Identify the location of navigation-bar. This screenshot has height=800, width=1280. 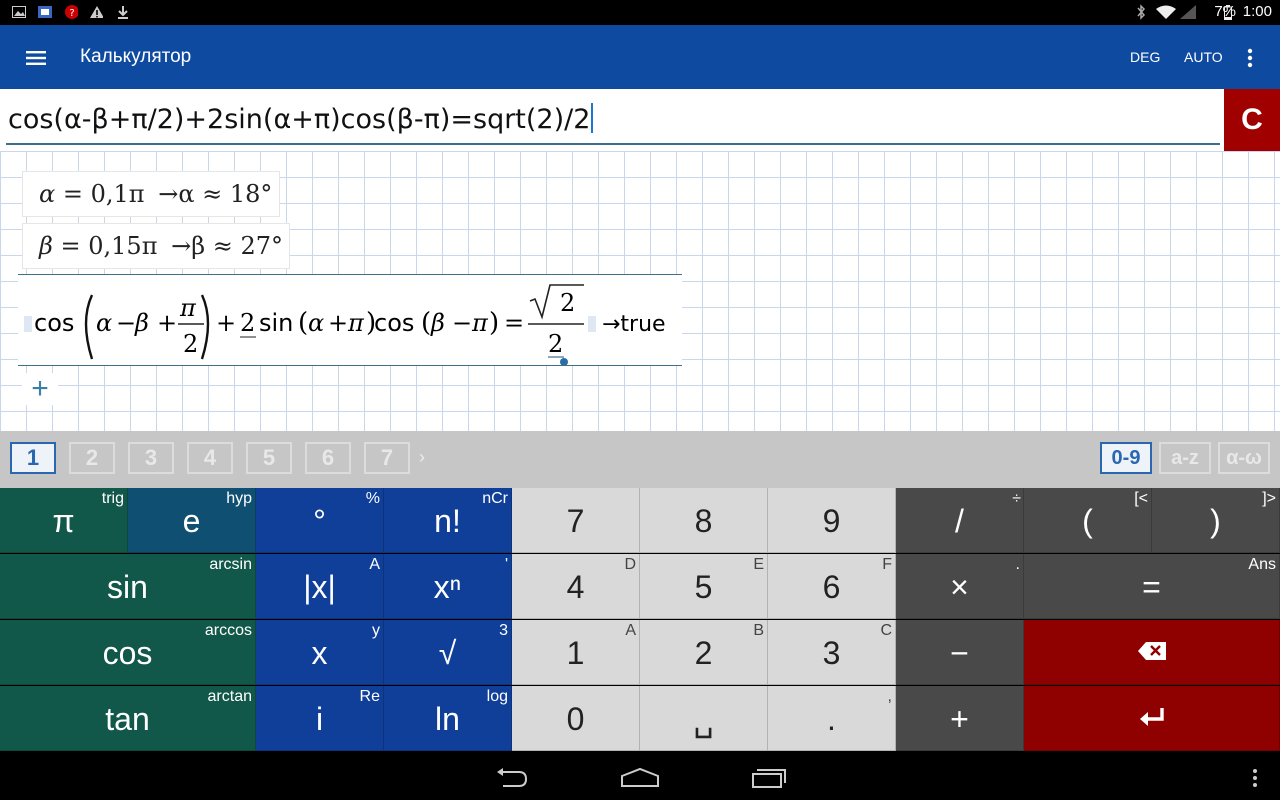
(640, 776).